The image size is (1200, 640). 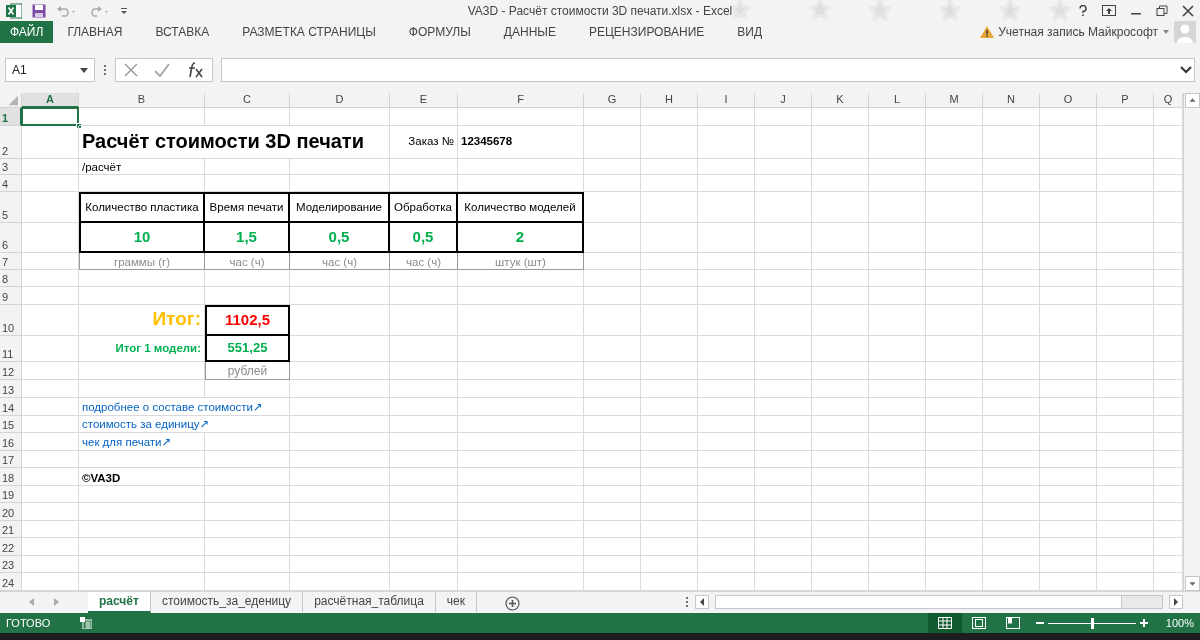 I want to click on redo-icon, so click(x=99, y=10).